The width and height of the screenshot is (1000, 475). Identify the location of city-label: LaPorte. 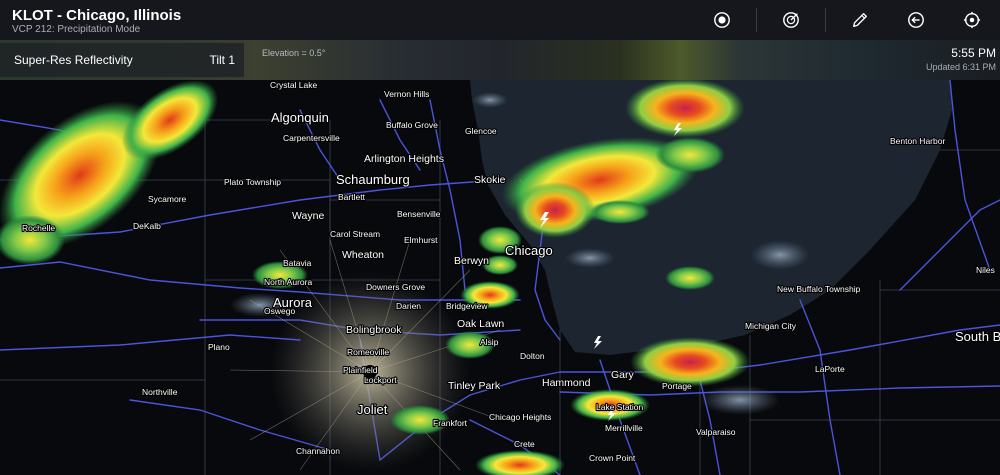
(830, 369).